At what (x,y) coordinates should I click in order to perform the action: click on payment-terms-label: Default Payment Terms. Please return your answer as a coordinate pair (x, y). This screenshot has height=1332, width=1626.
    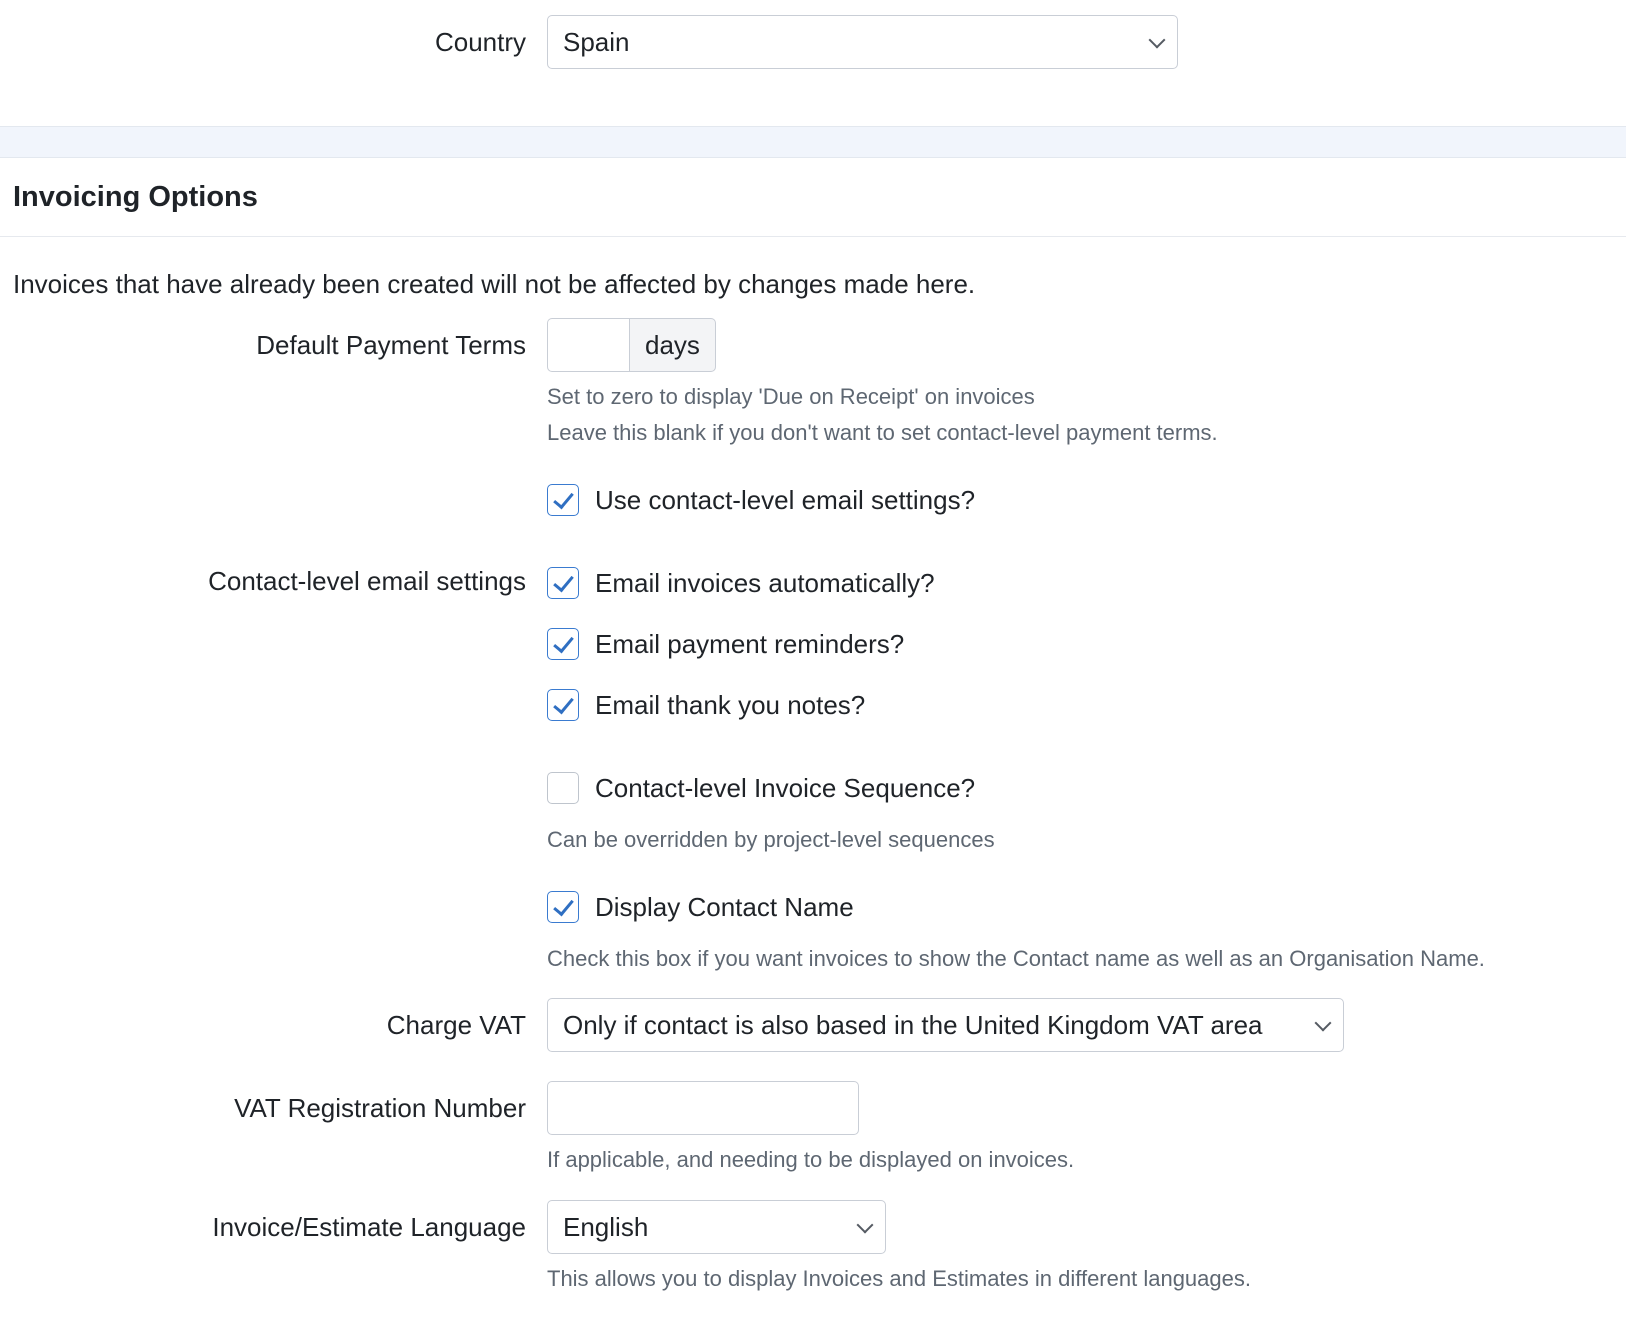
    Looking at the image, I should click on (391, 345).